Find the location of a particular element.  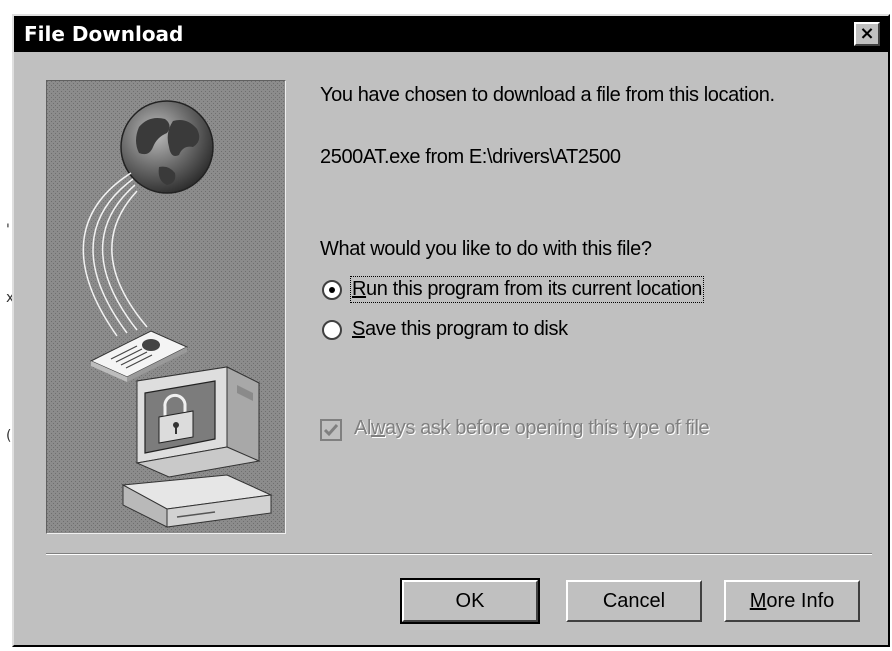

run-program-radio is located at coordinates (332, 290).